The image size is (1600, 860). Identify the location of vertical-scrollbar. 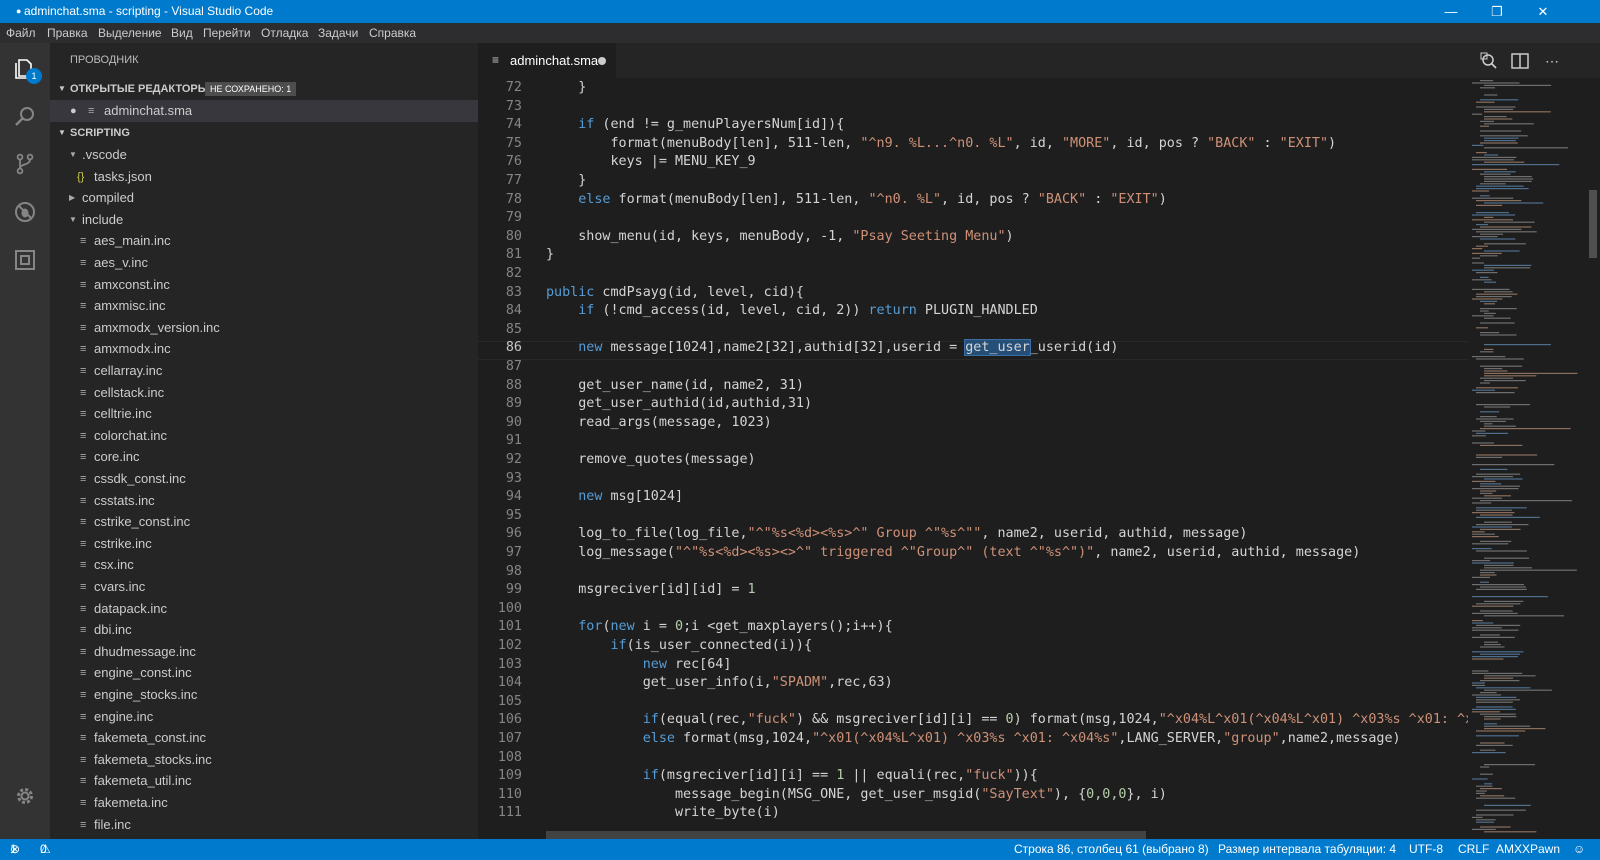
(1593, 458).